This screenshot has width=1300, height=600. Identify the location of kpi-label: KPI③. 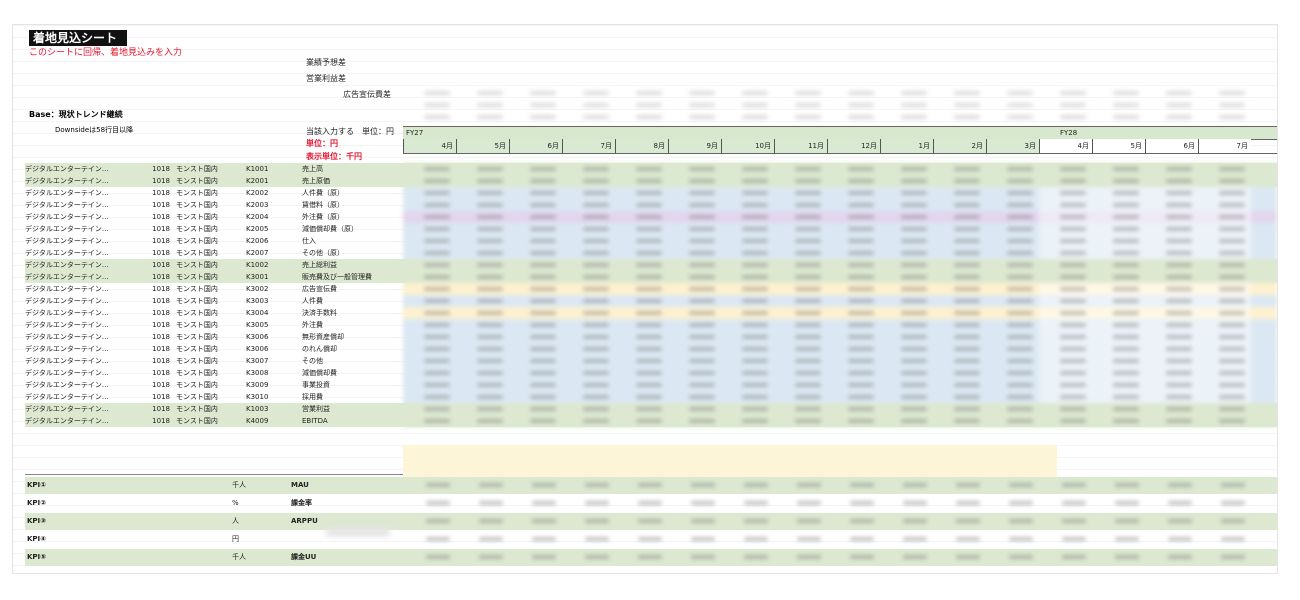
(128, 521).